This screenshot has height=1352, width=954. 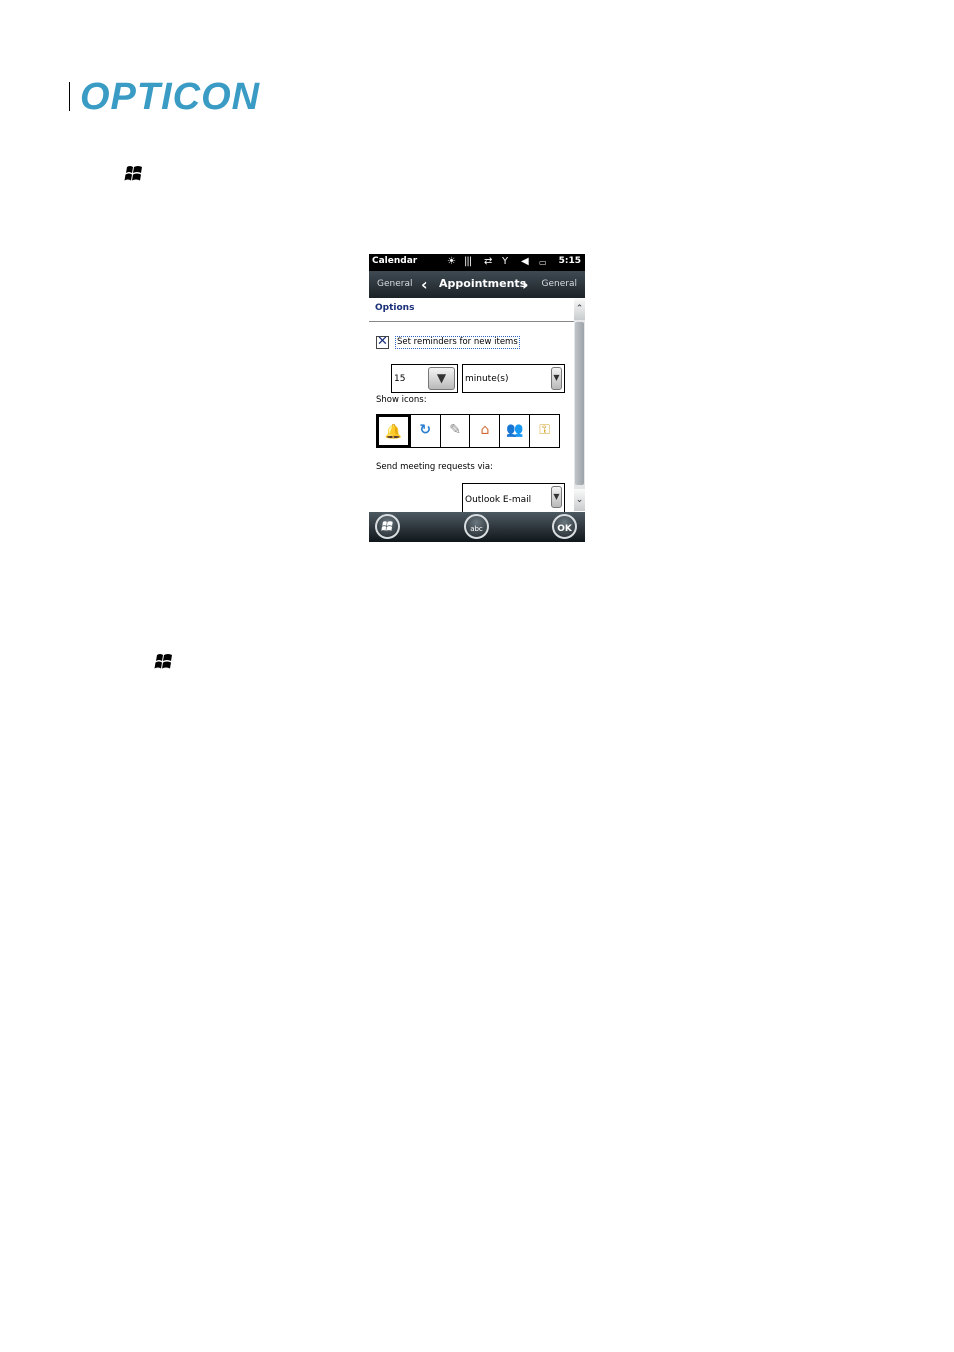 I want to click on bell-icon: 🔔, so click(x=393, y=432).